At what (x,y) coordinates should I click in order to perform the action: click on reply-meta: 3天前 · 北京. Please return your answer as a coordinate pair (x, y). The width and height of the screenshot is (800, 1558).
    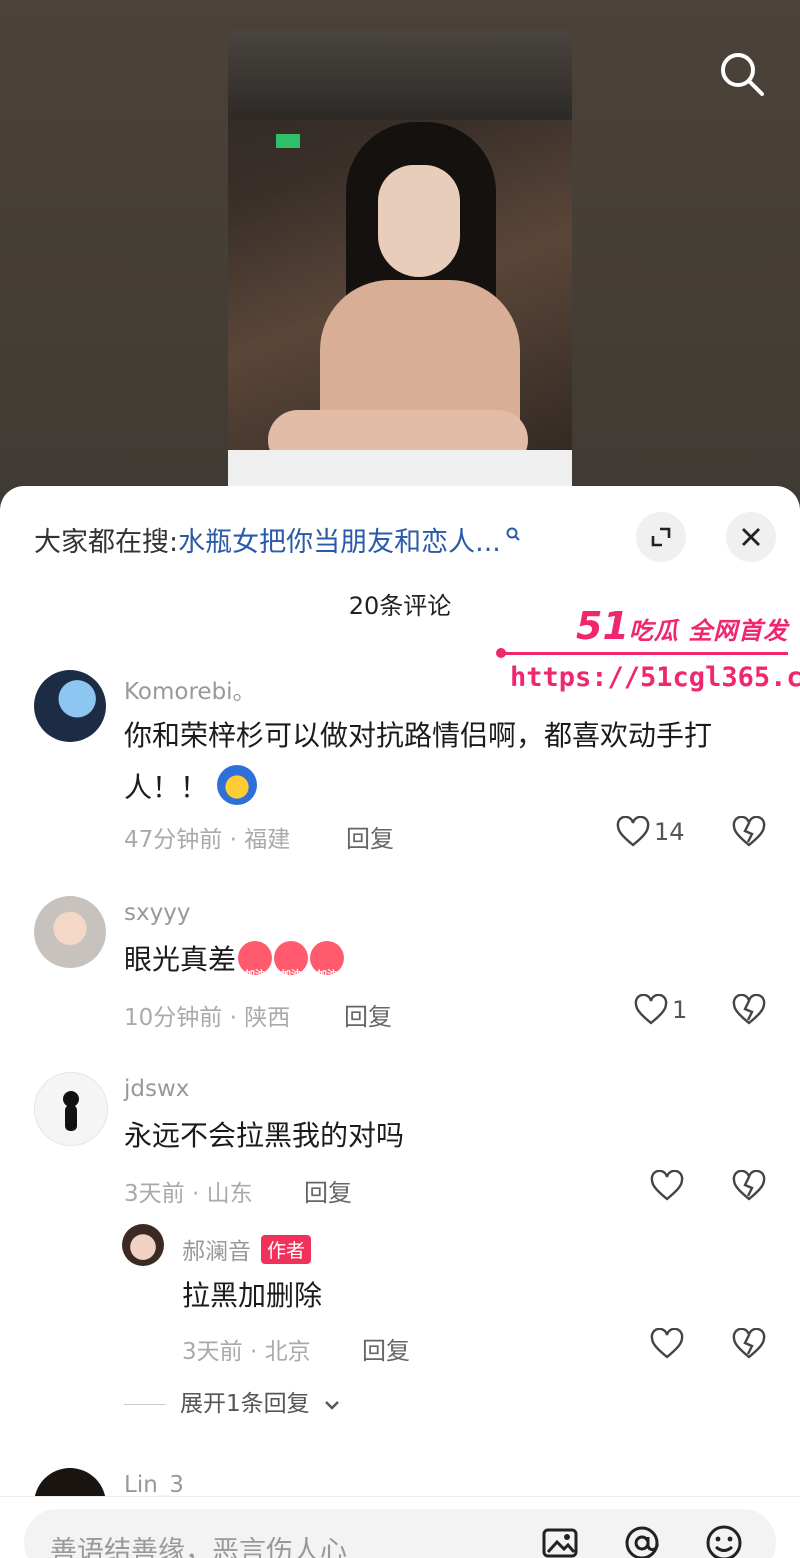
    Looking at the image, I should click on (246, 1352).